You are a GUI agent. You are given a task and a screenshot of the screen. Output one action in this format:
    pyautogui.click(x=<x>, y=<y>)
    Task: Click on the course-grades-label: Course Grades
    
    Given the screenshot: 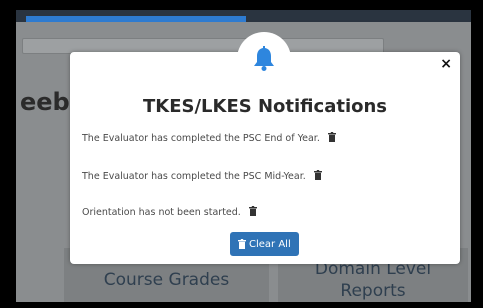 What is the action you would take?
    pyautogui.click(x=166, y=280)
    